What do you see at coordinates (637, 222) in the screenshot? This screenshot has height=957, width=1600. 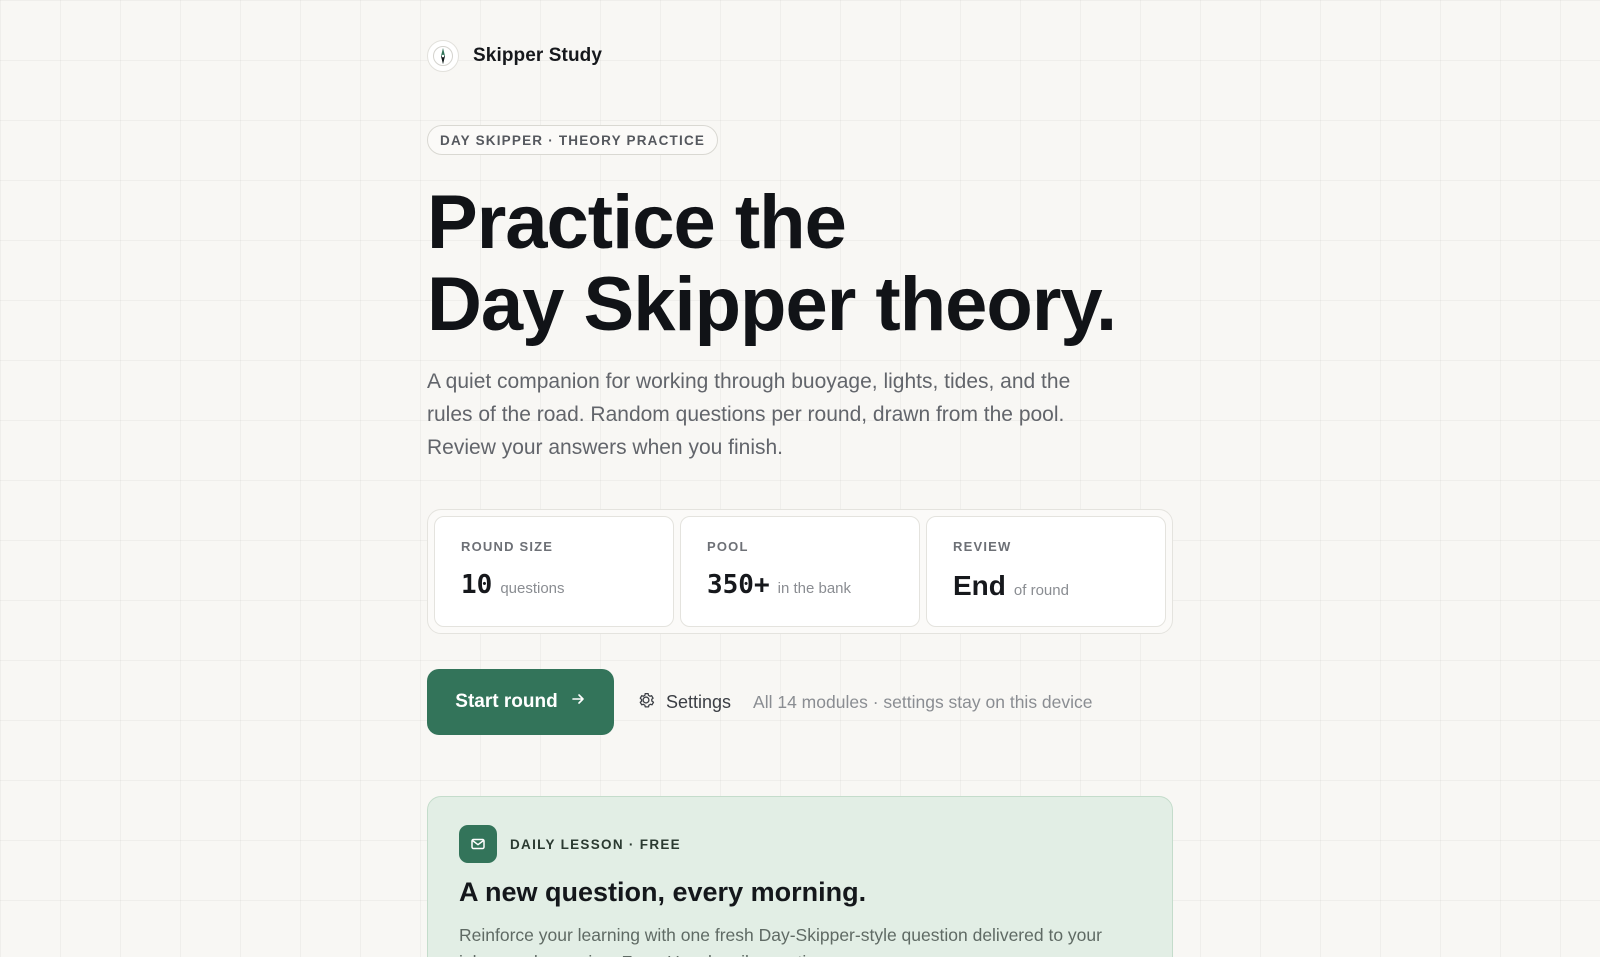 I see `page-title-line-1: Practice the` at bounding box center [637, 222].